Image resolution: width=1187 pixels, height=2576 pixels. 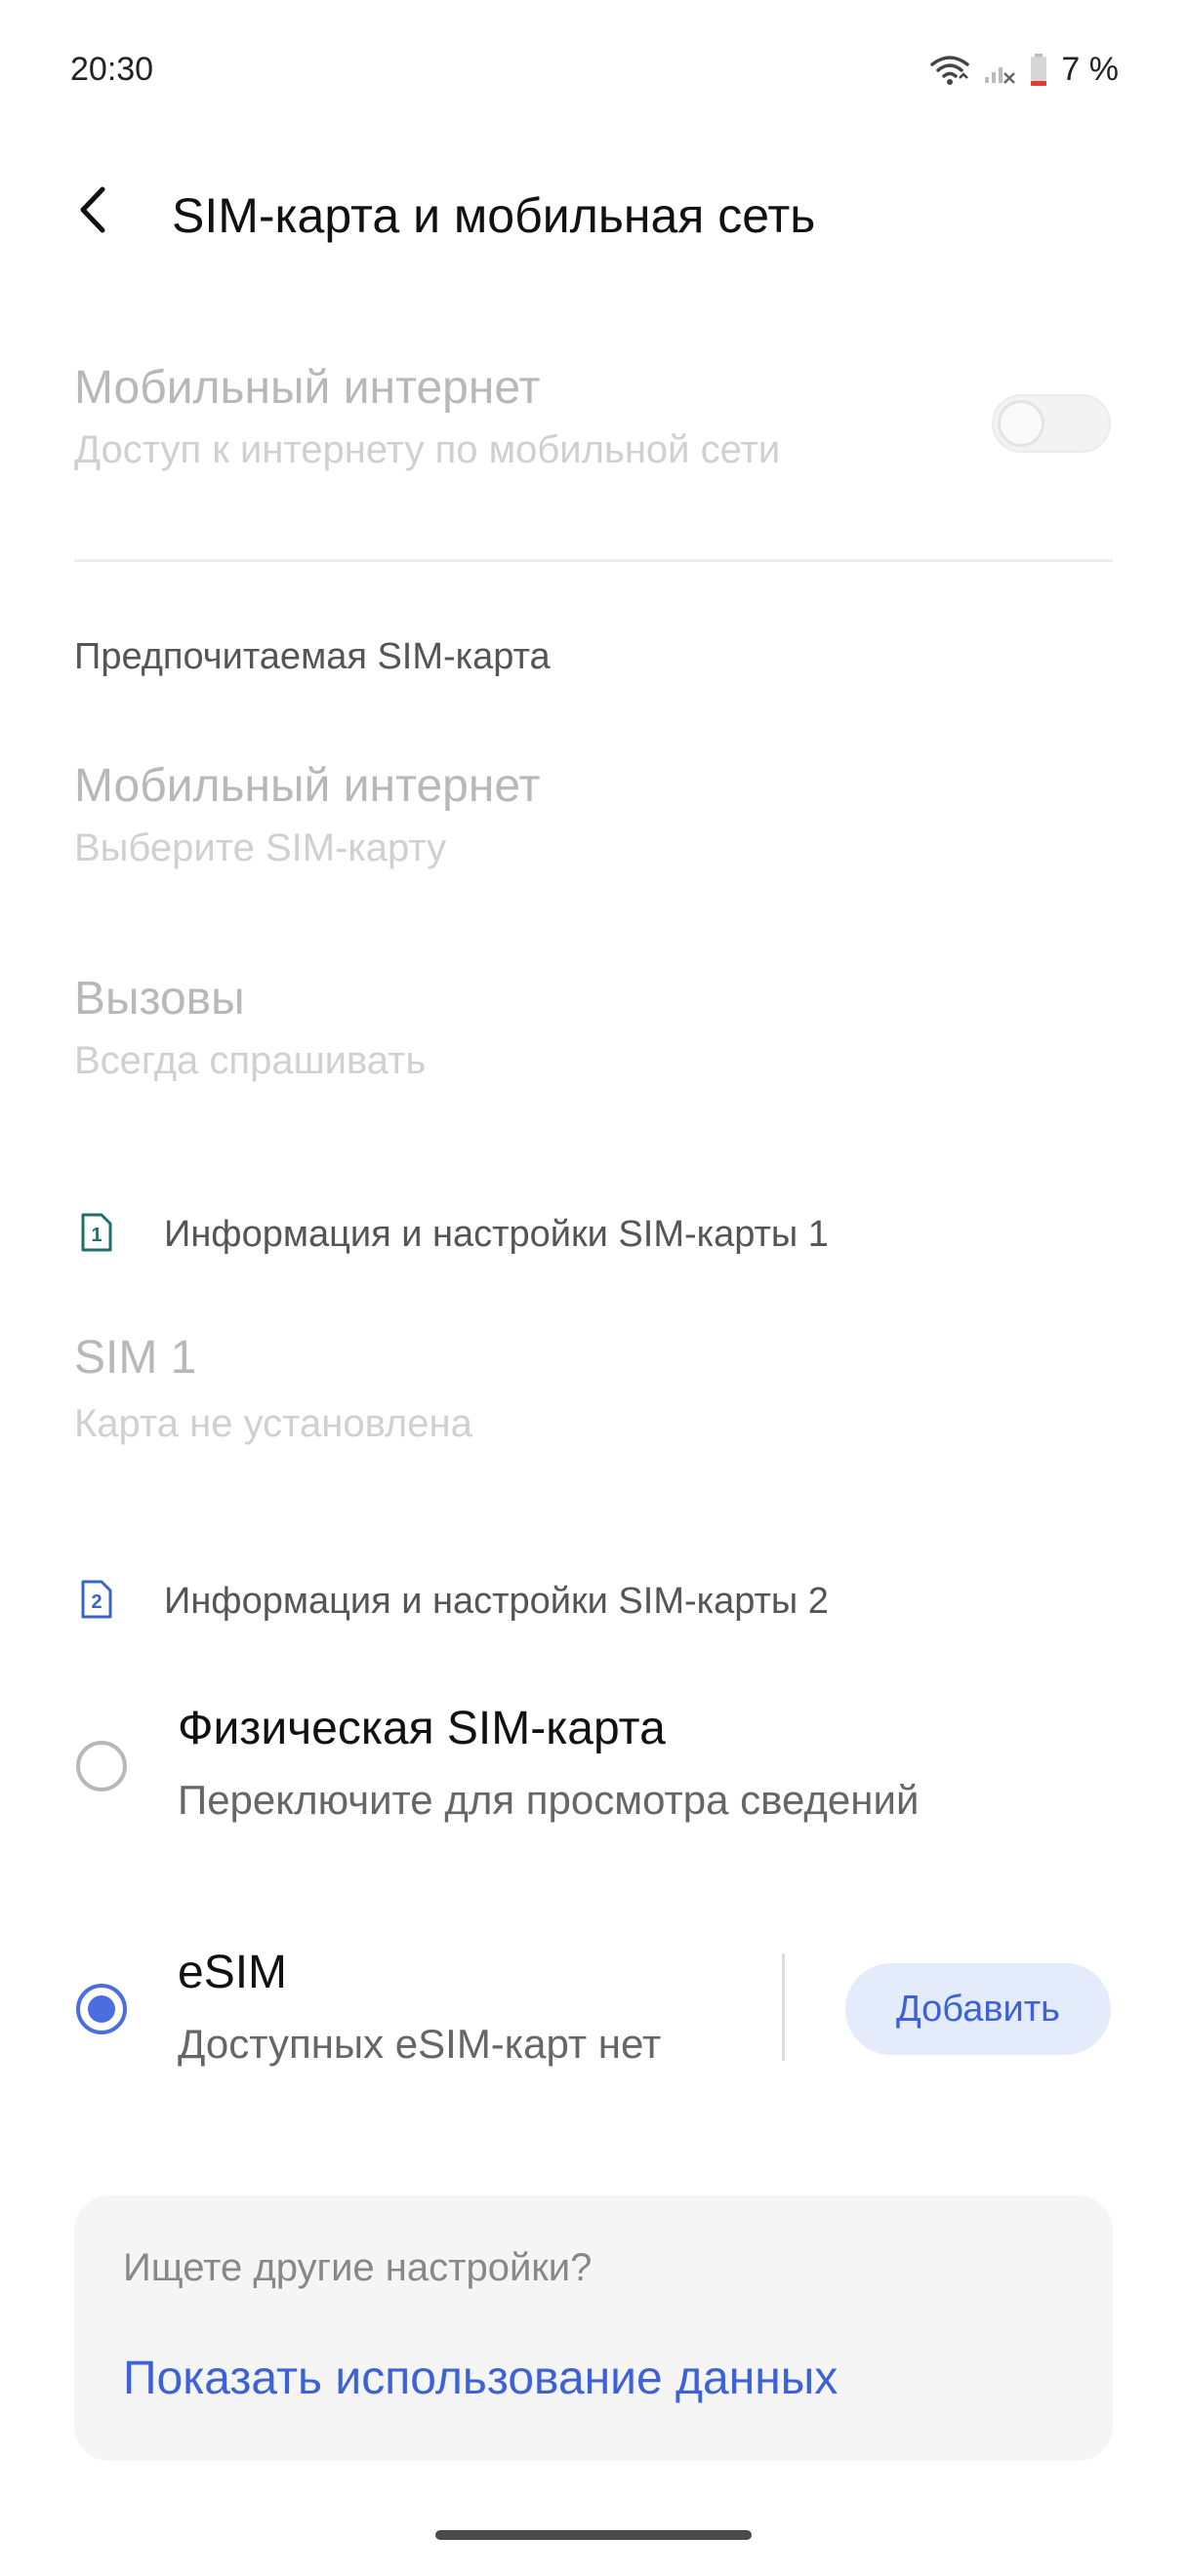 What do you see at coordinates (358, 2267) in the screenshot?
I see `suggestion-question: Ищете другие настройки?` at bounding box center [358, 2267].